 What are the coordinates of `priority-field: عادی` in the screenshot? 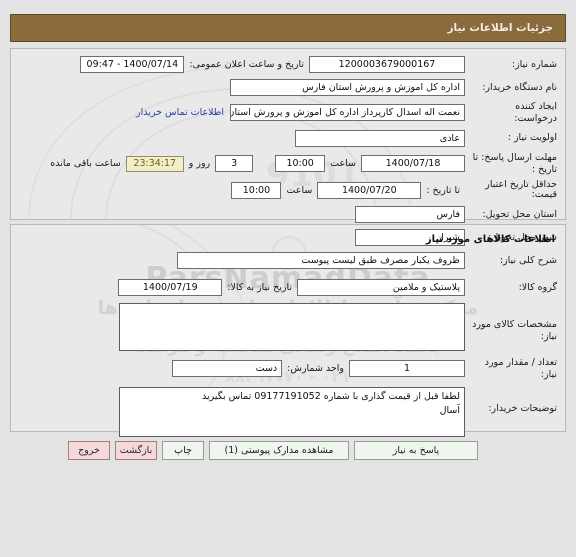 It's located at (380, 138).